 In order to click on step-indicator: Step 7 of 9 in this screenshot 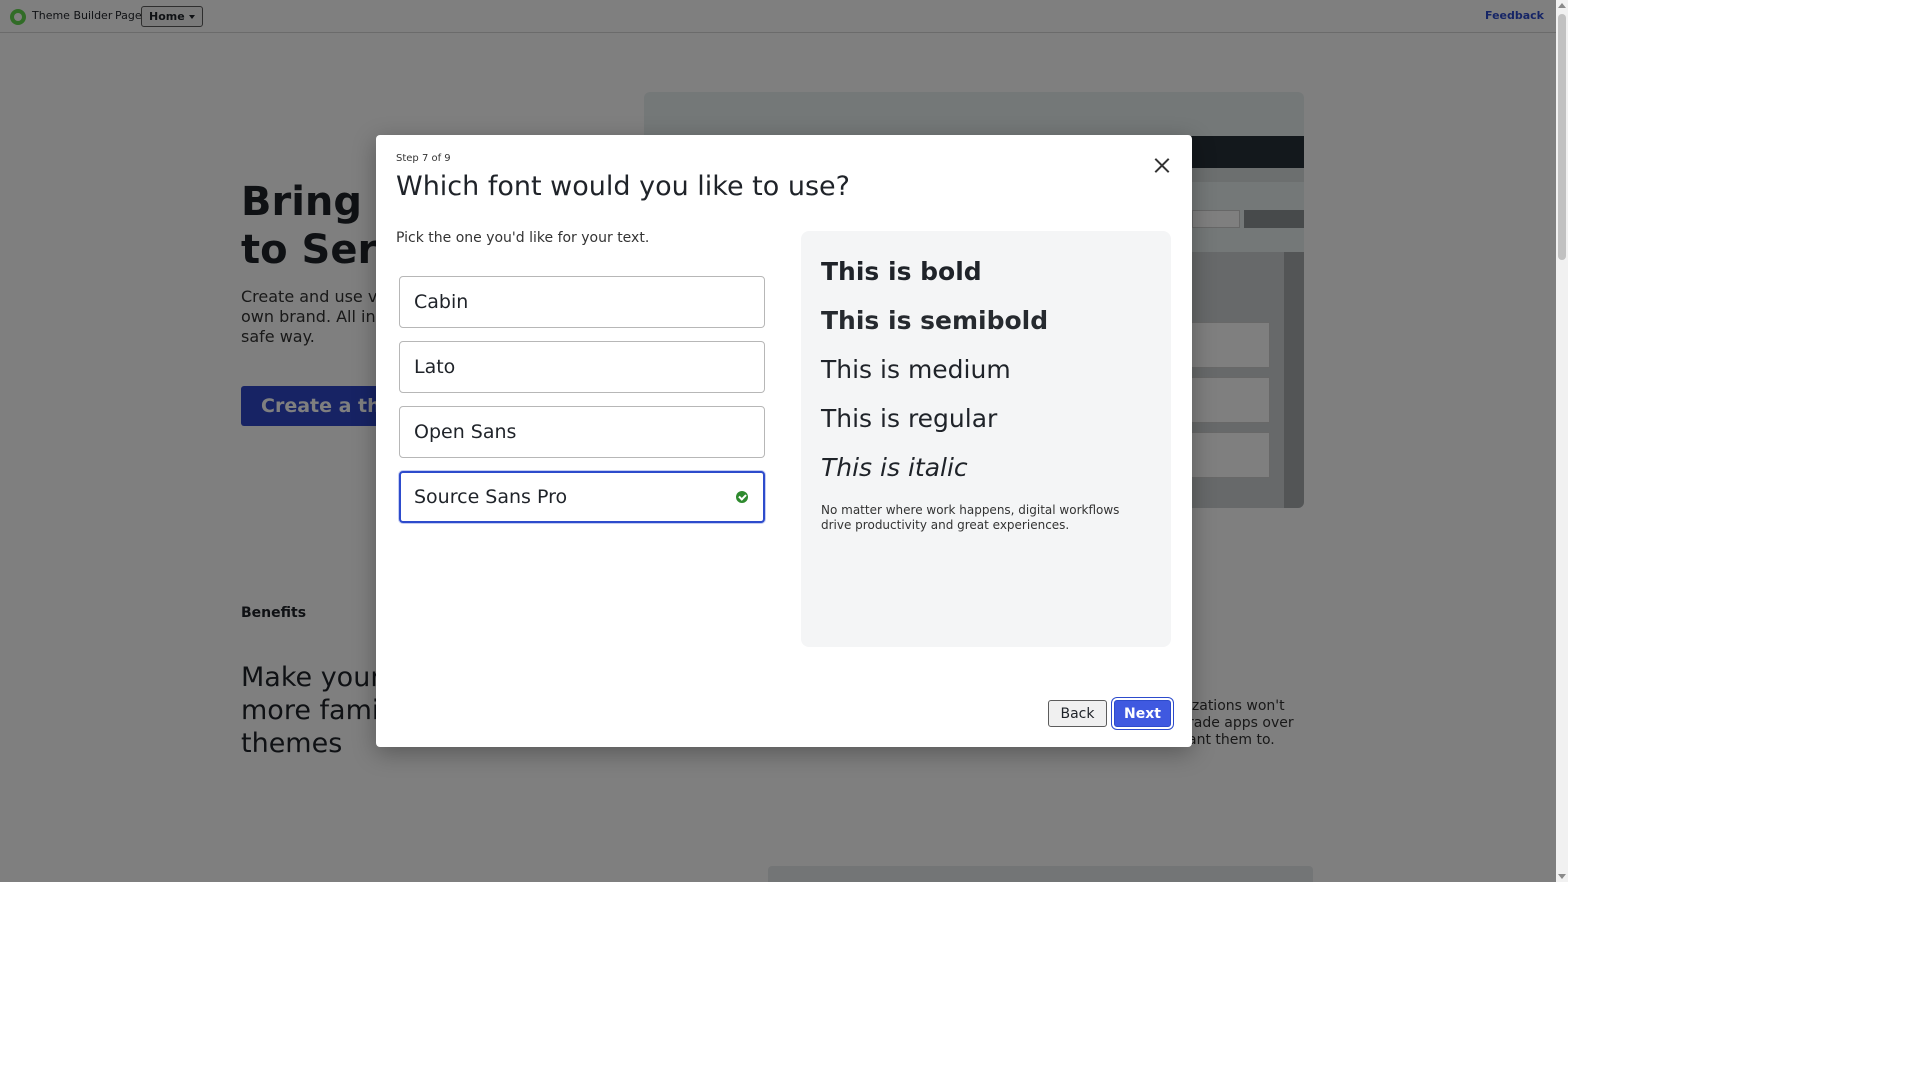, I will do `click(423, 158)`.